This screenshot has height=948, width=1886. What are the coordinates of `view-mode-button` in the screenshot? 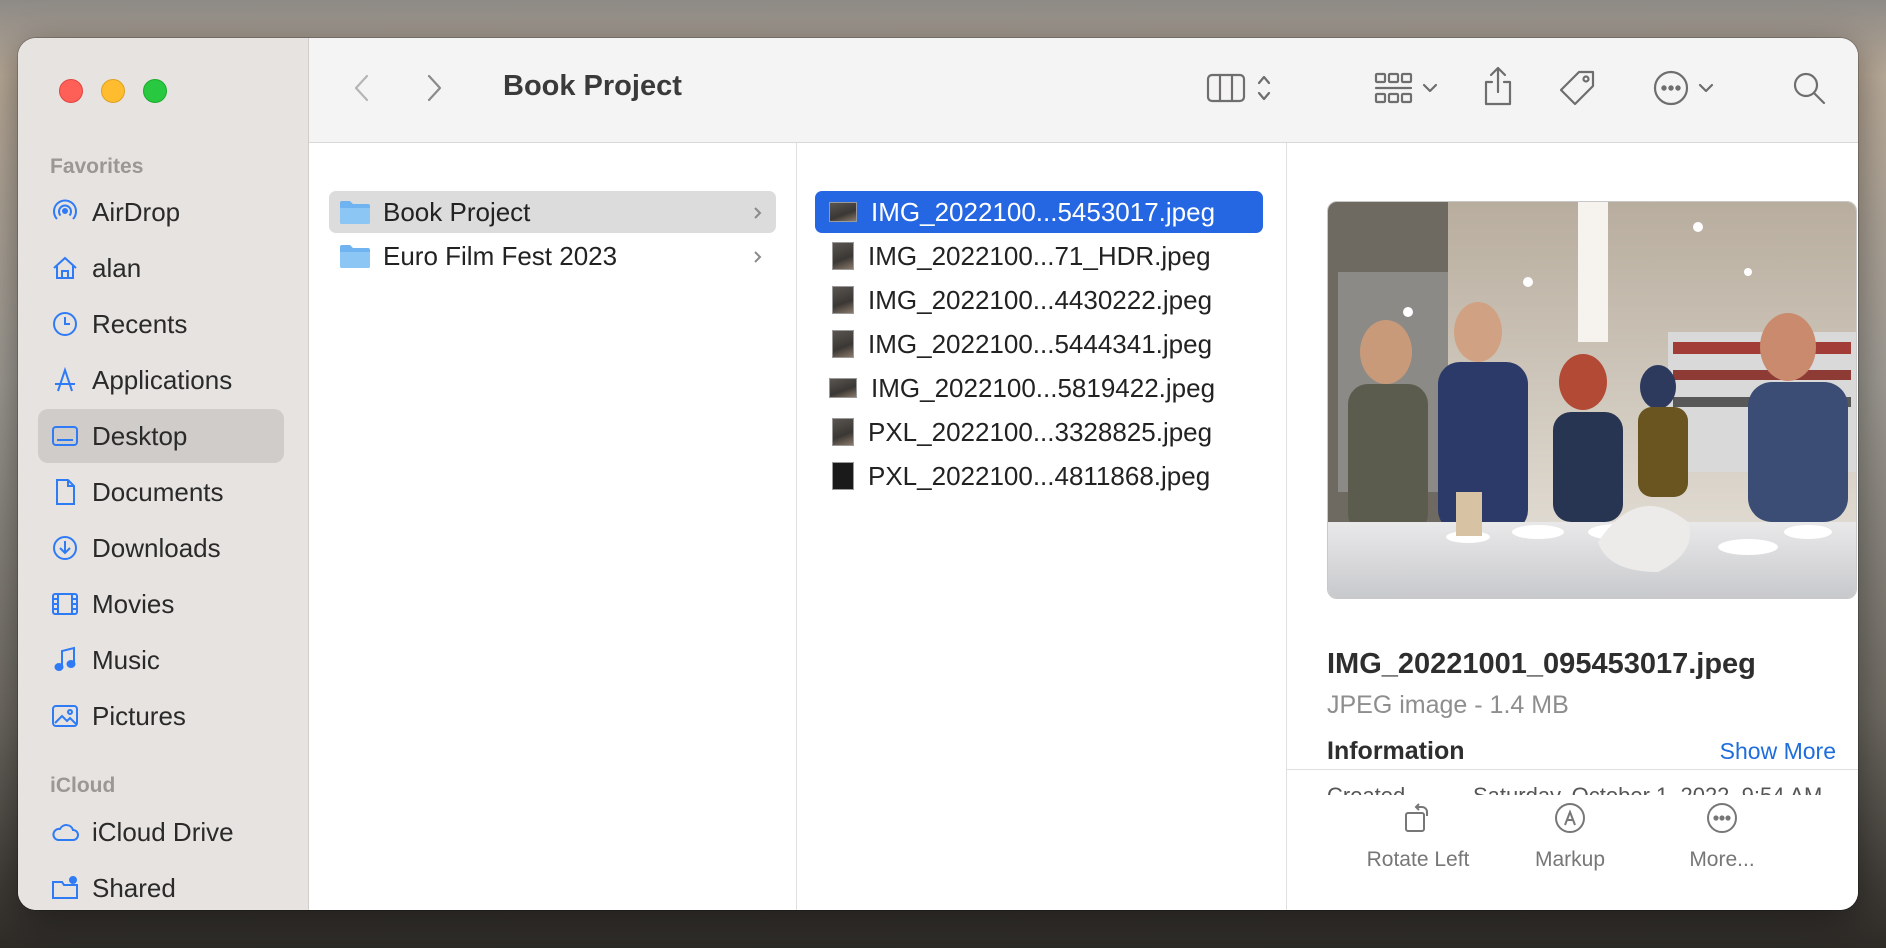 It's located at (1239, 90).